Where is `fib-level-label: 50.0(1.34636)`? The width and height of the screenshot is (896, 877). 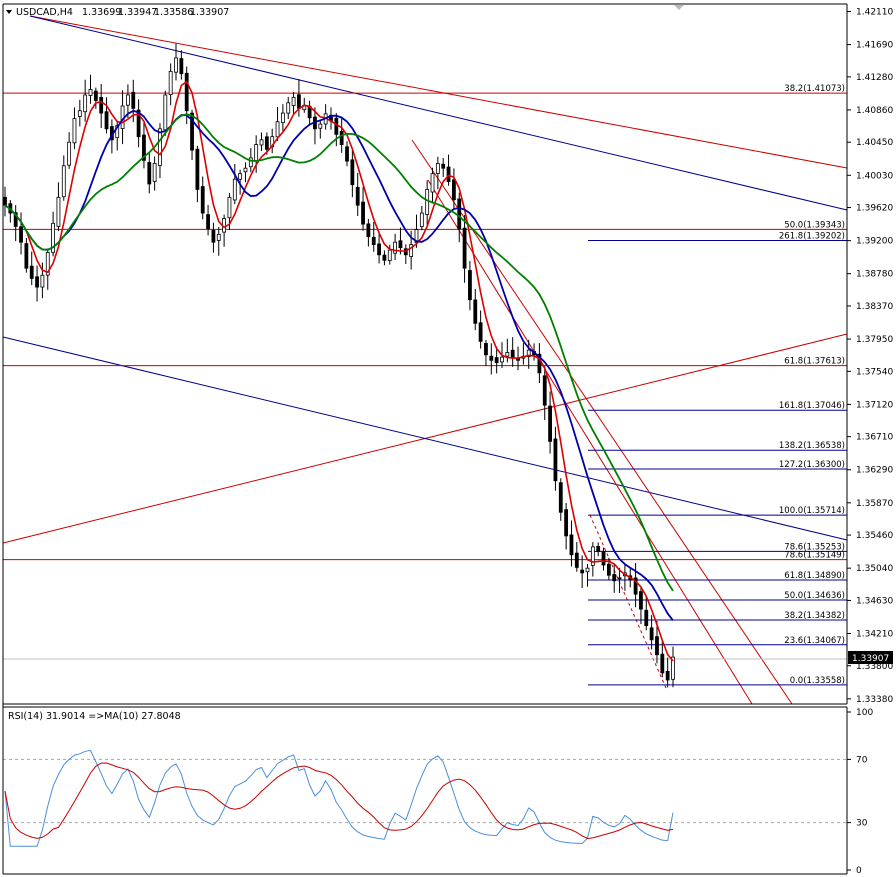 fib-level-label: 50.0(1.34636) is located at coordinates (814, 596).